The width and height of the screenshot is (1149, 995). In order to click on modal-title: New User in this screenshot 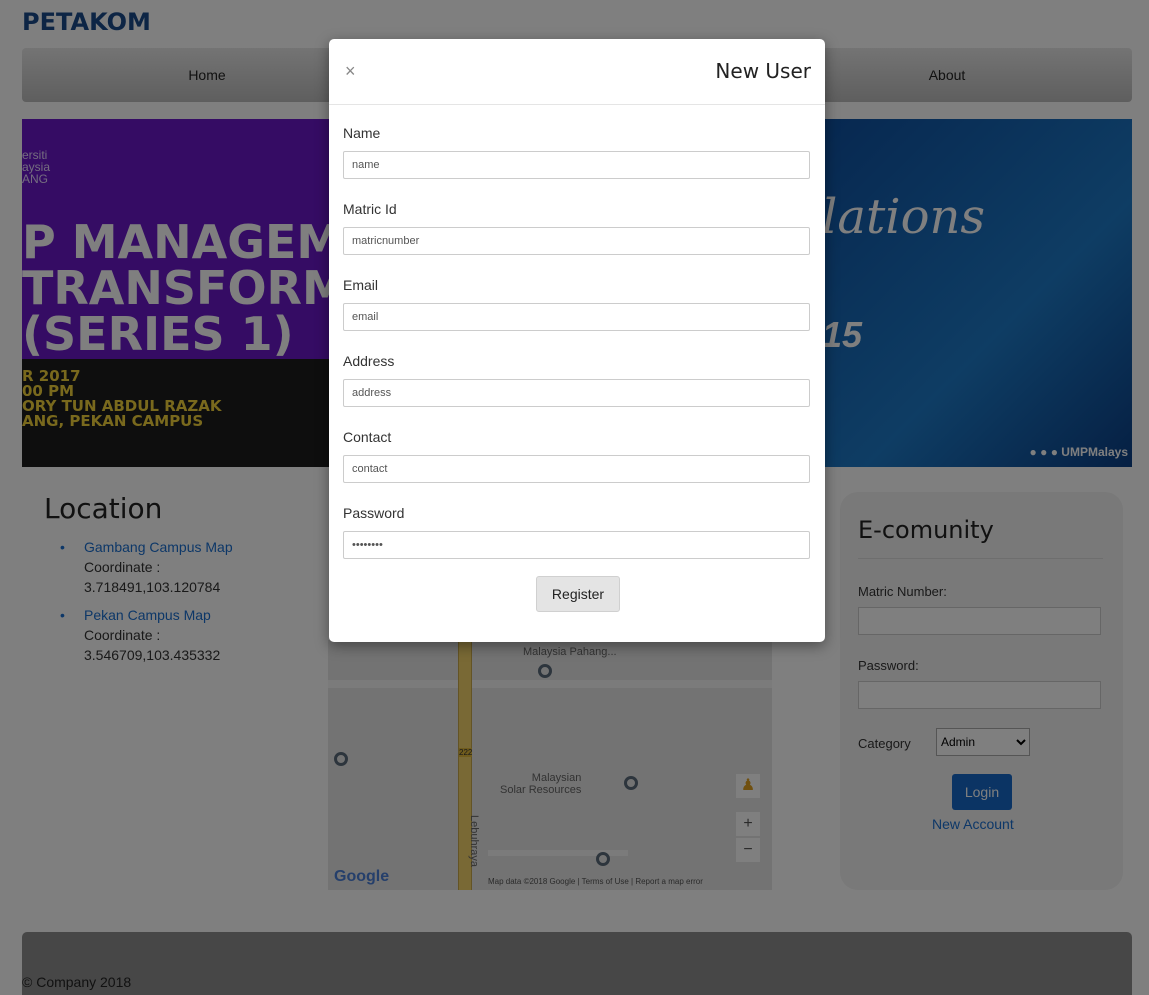, I will do `click(763, 71)`.